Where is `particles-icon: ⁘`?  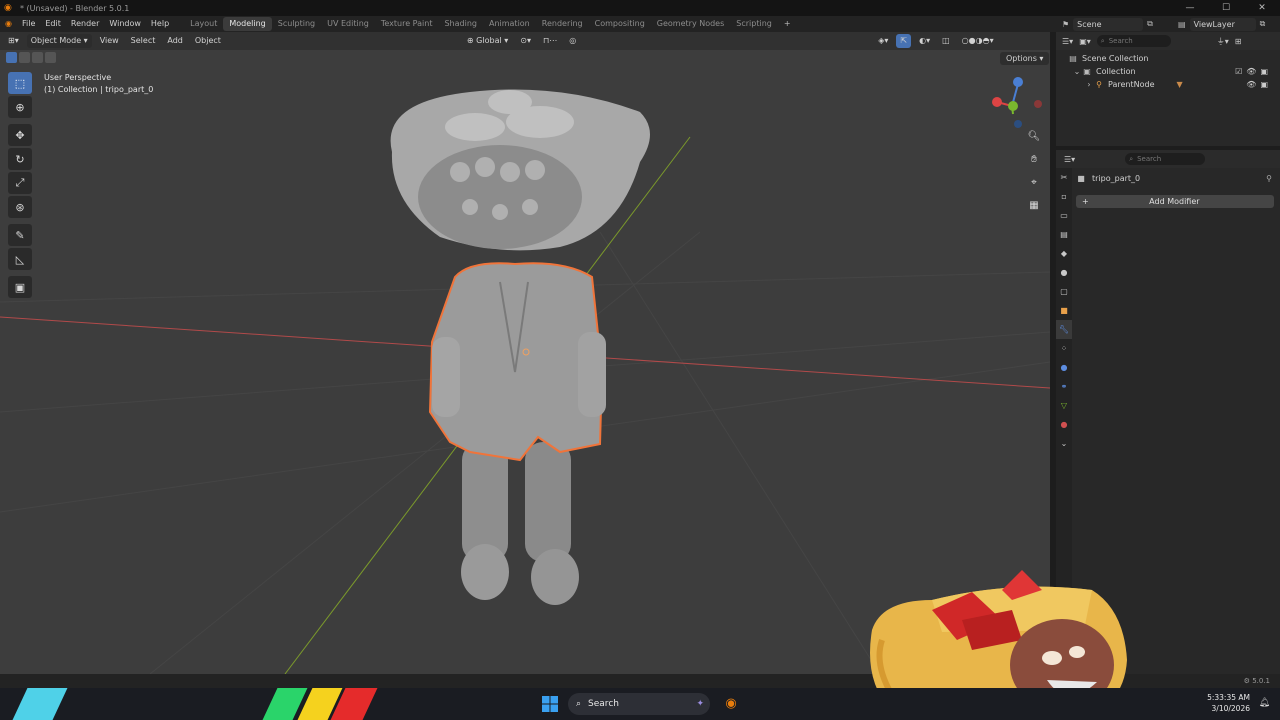 particles-icon: ⁘ is located at coordinates (1064, 348).